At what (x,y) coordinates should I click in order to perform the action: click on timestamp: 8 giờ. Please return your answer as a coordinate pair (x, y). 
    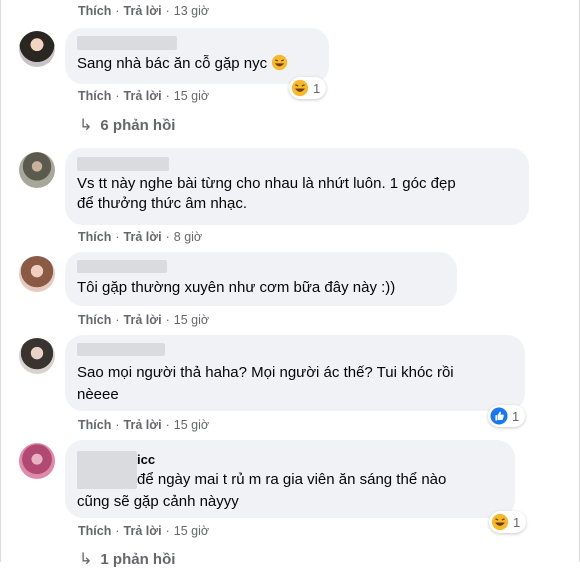
    Looking at the image, I should click on (188, 237).